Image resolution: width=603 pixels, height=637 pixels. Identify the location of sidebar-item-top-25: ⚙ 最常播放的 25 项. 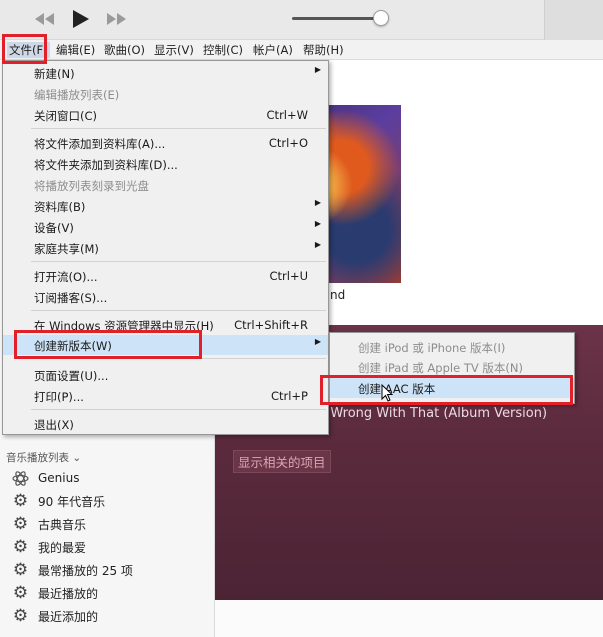
(72, 570).